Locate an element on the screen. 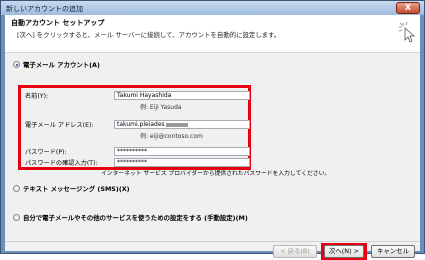 The height and width of the screenshot is (260, 425). password-field: ********** is located at coordinates (182, 151).